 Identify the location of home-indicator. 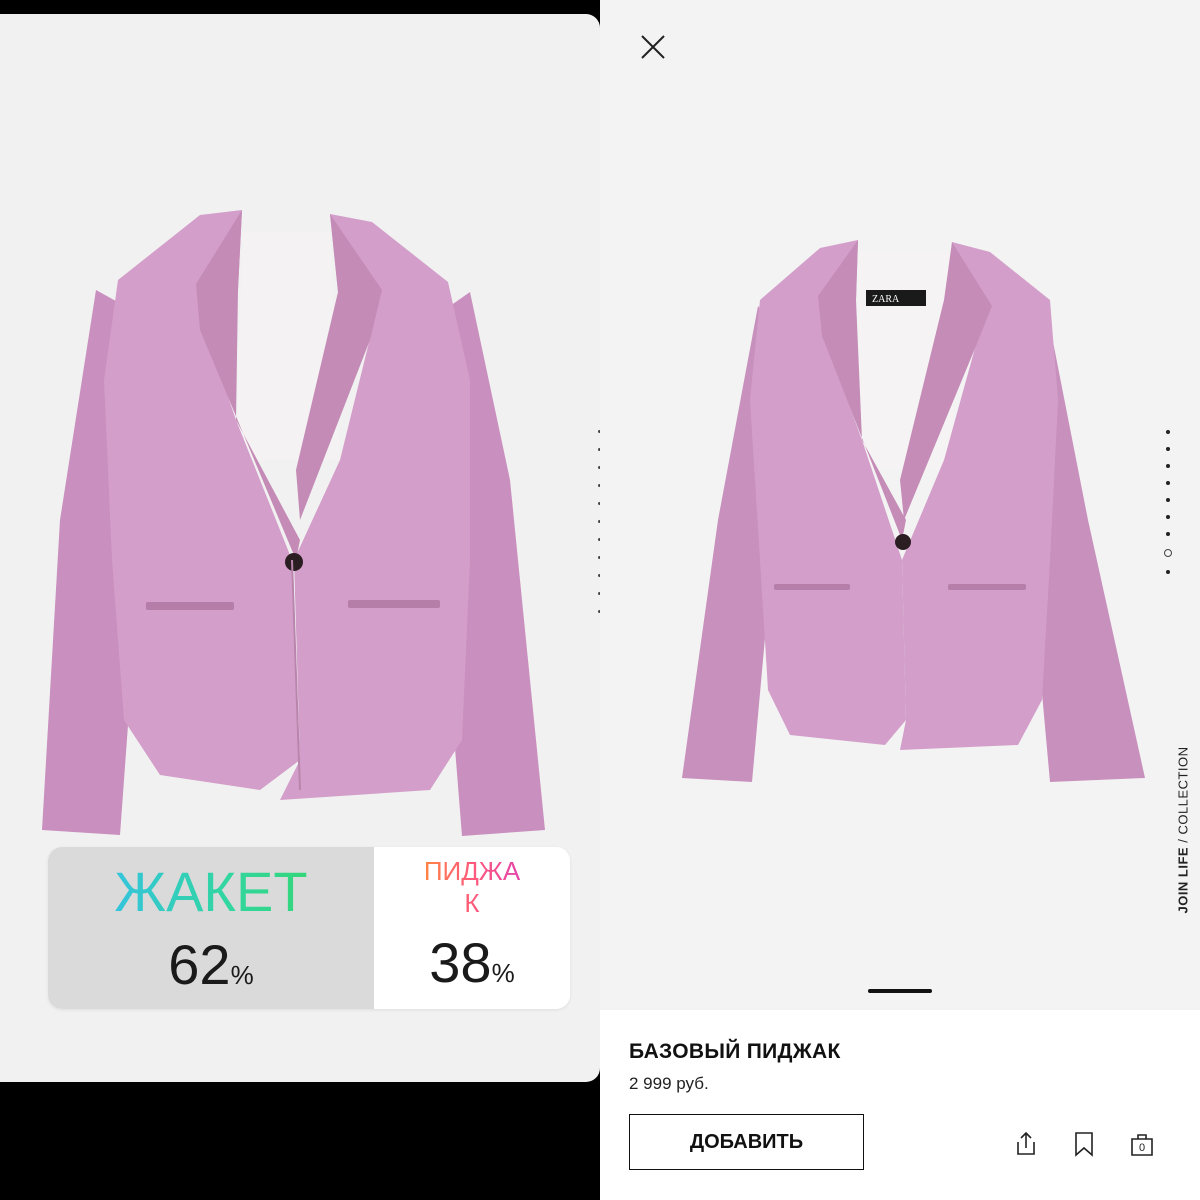
(900, 991).